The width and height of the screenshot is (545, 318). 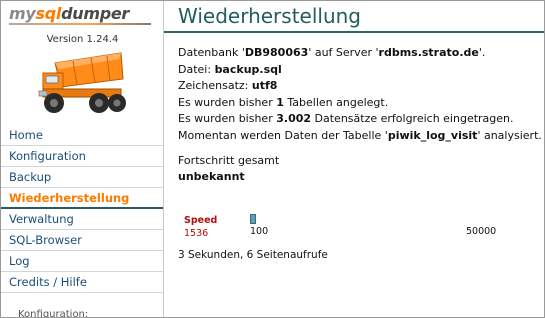 I want to click on file-name: backup.sql, so click(x=248, y=69).